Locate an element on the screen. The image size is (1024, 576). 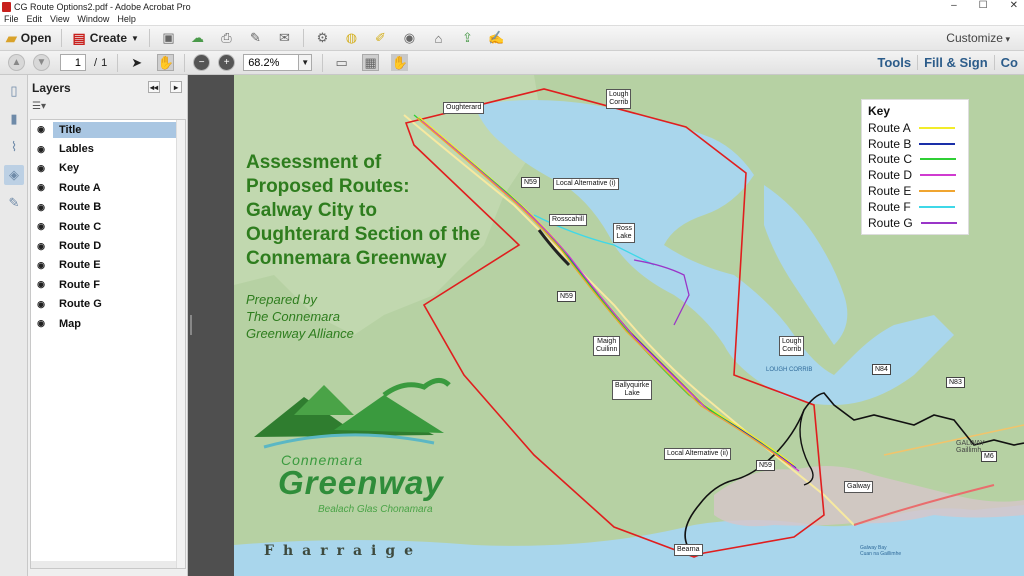
comment-link: Co is located at coordinates (1008, 62).